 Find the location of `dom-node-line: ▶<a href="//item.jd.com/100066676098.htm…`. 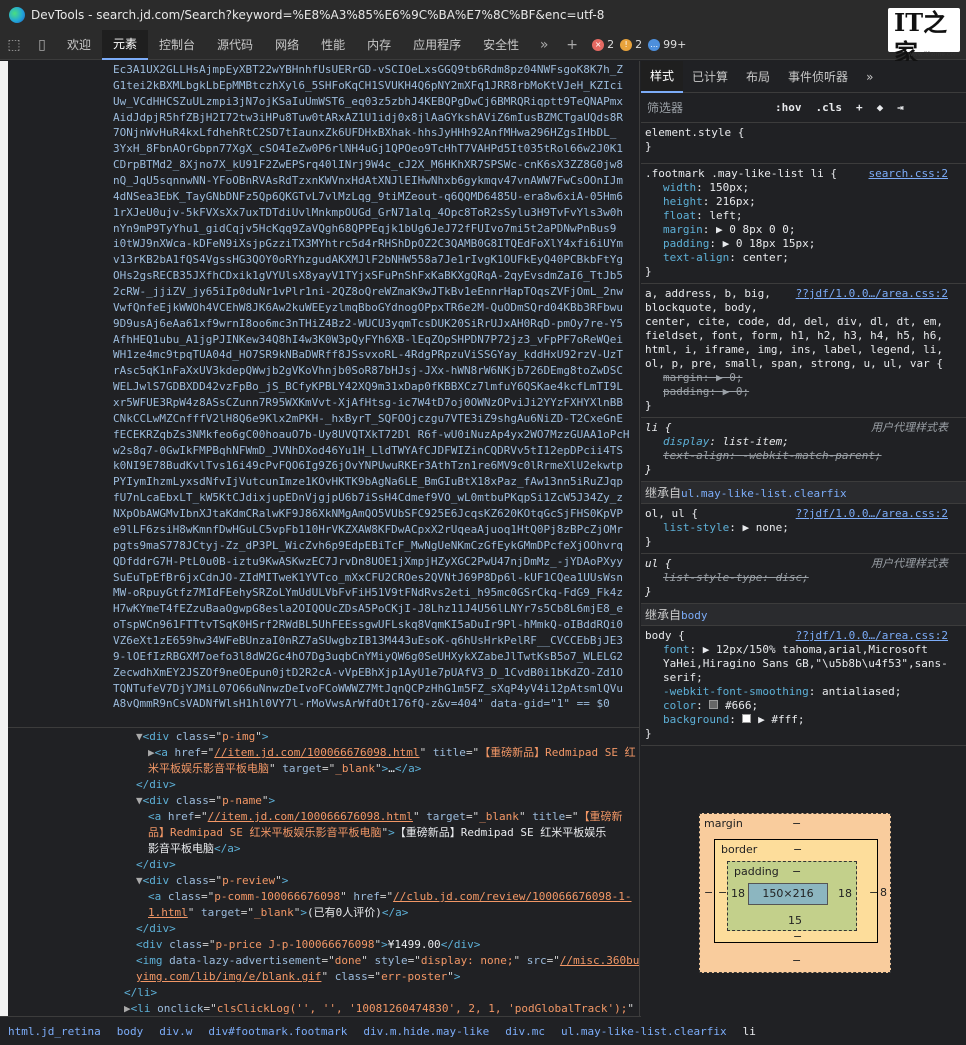

dom-node-line: ▶<a href="//item.jd.com/100066676098.htm… is located at coordinates (323, 761).